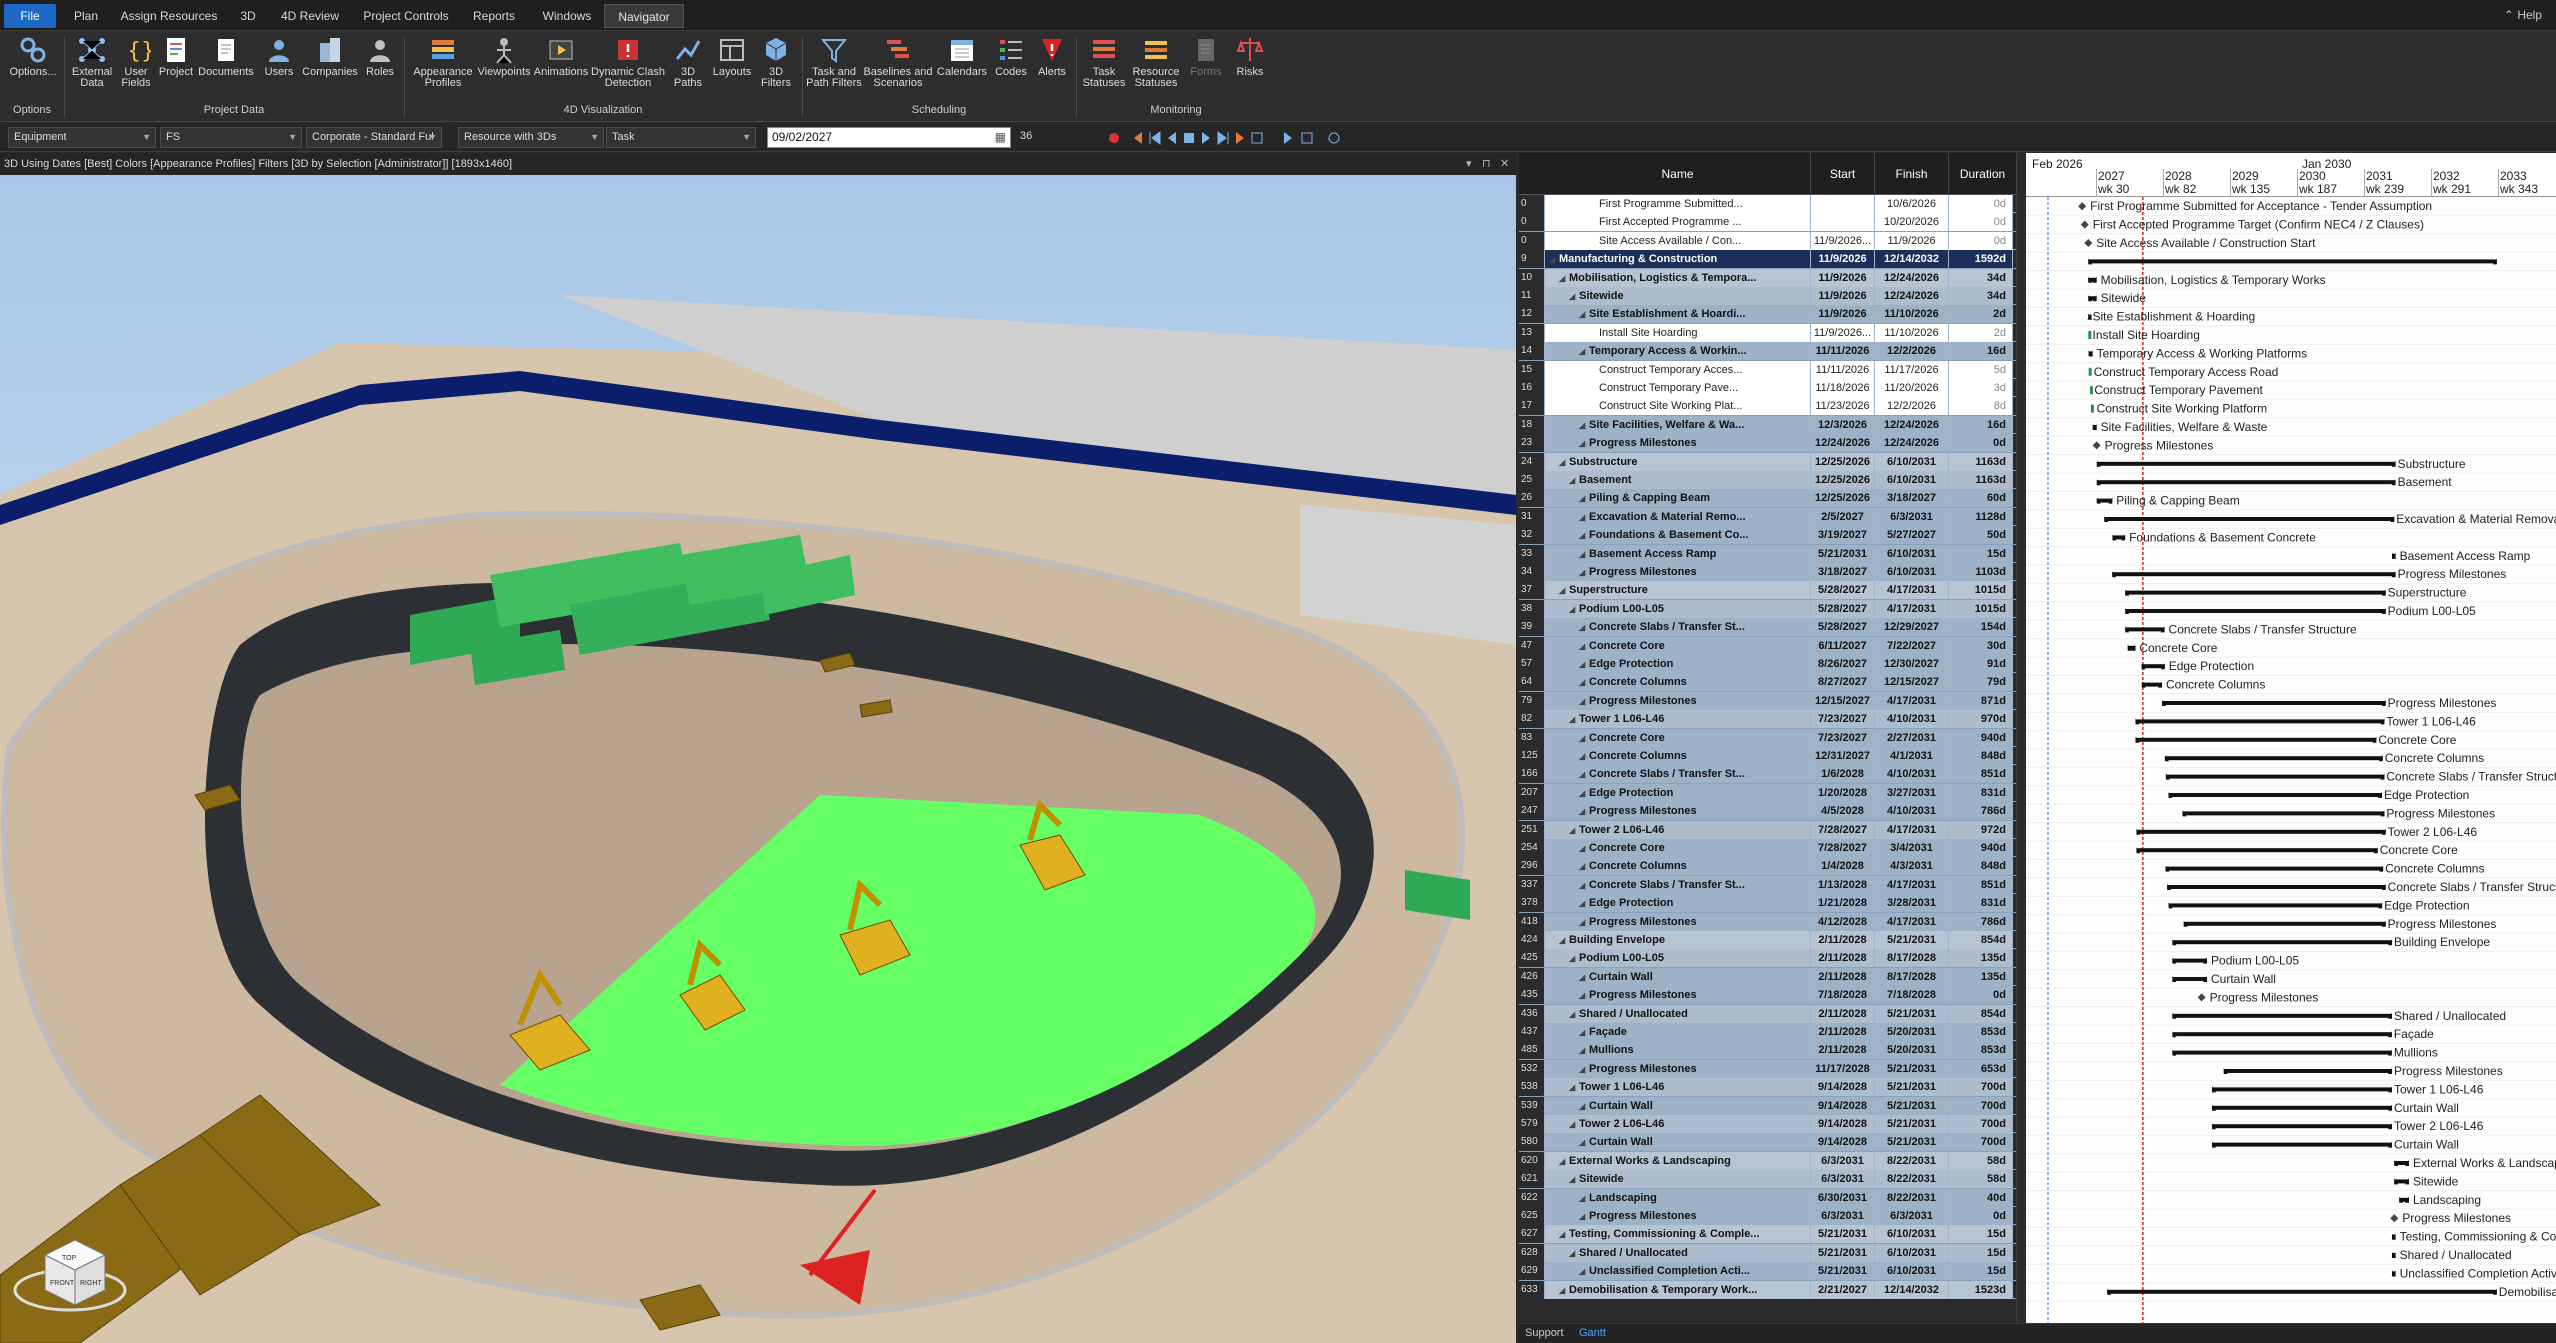 Image resolution: width=2556 pixels, height=1343 pixels. I want to click on task-name-cell: ◢ Manufacturing & Construction, so click(1678, 259).